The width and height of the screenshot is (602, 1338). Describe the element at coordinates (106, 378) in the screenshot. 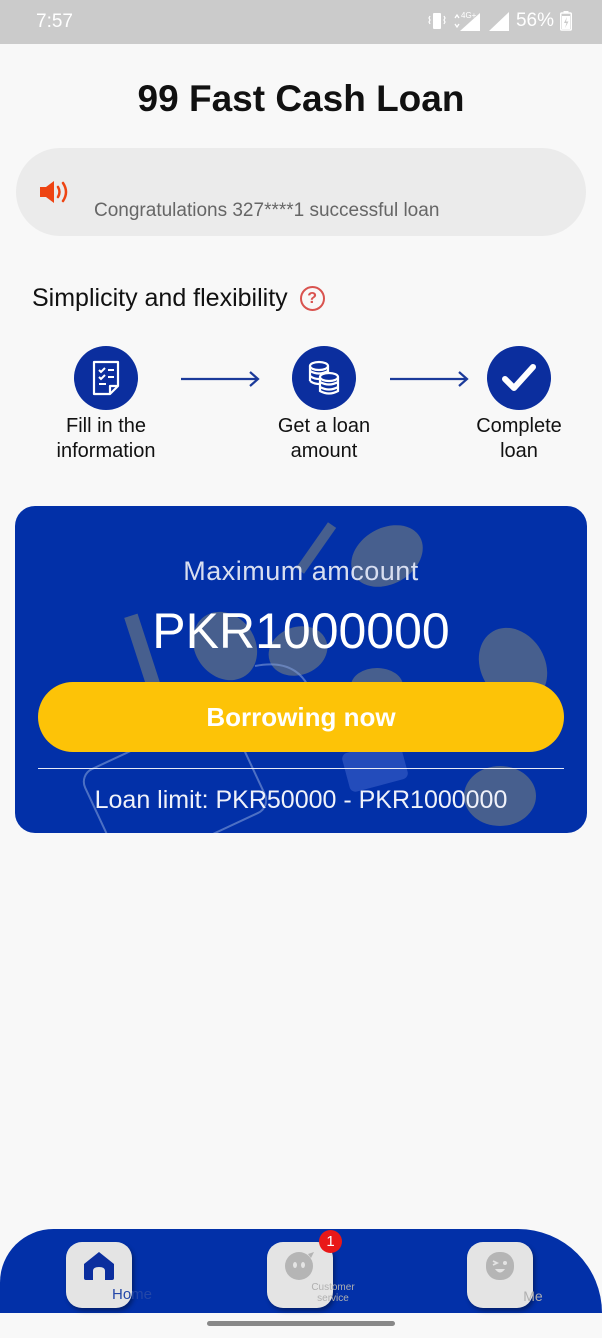

I see `checklist-document-icon` at that location.